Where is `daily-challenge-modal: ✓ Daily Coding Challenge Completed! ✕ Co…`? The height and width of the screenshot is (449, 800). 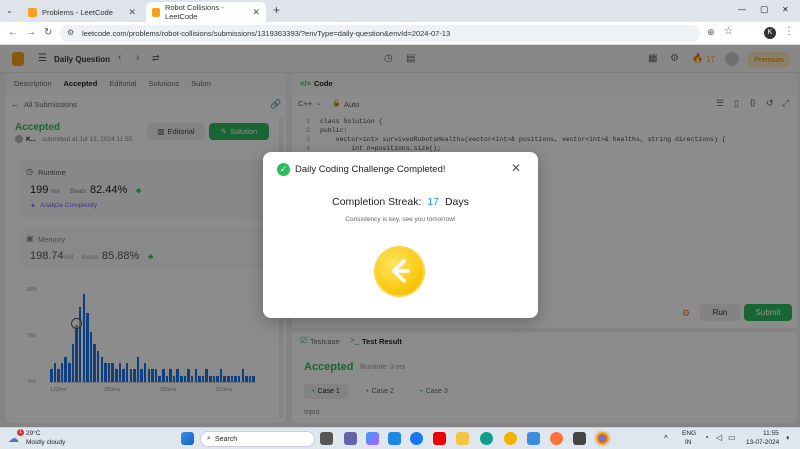 daily-challenge-modal: ✓ Daily Coding Challenge Completed! ✕ Co… is located at coordinates (400, 235).